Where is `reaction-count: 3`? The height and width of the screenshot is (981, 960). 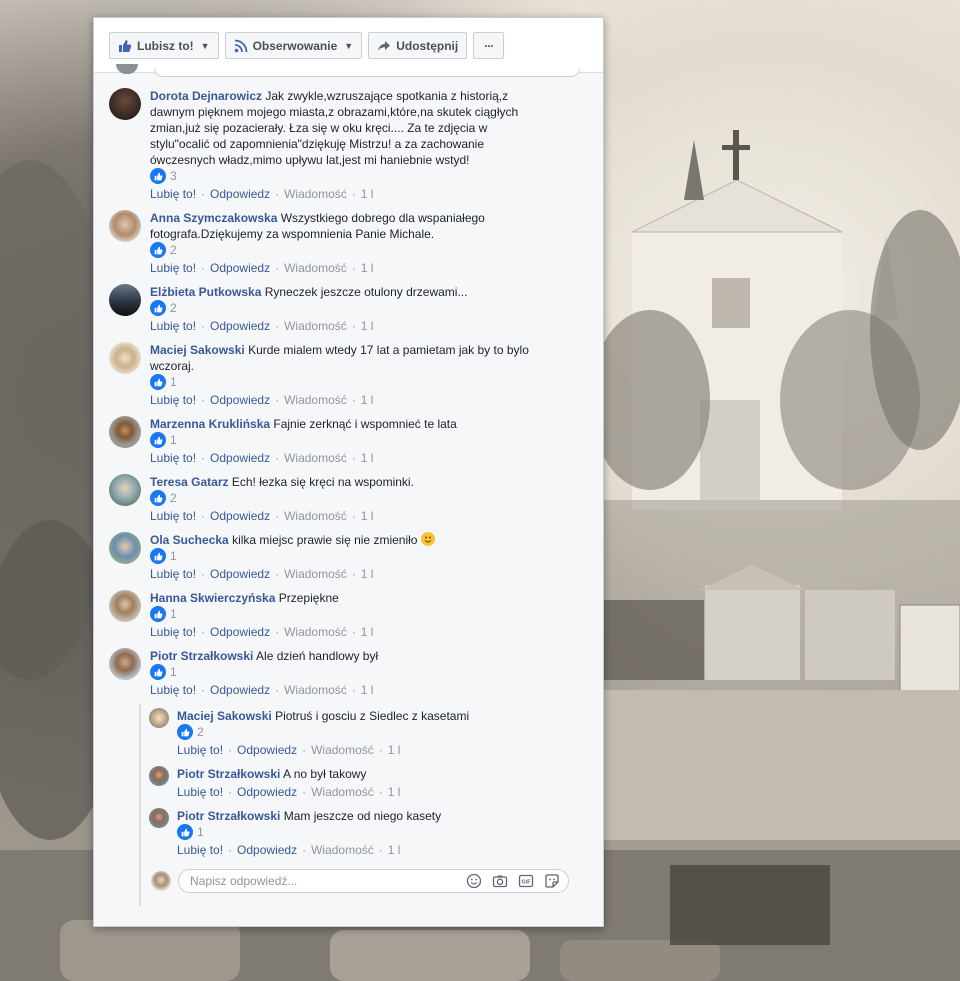 reaction-count: 3 is located at coordinates (345, 176).